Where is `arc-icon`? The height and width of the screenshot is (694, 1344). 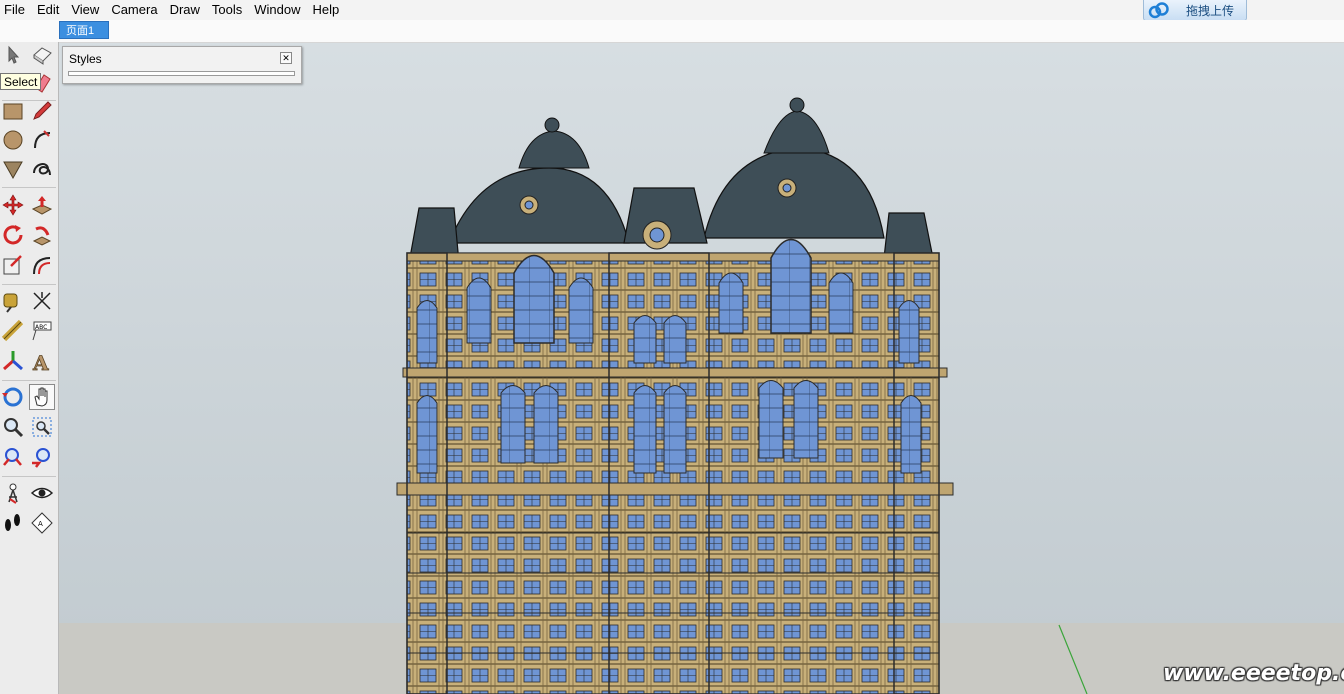 arc-icon is located at coordinates (42, 140).